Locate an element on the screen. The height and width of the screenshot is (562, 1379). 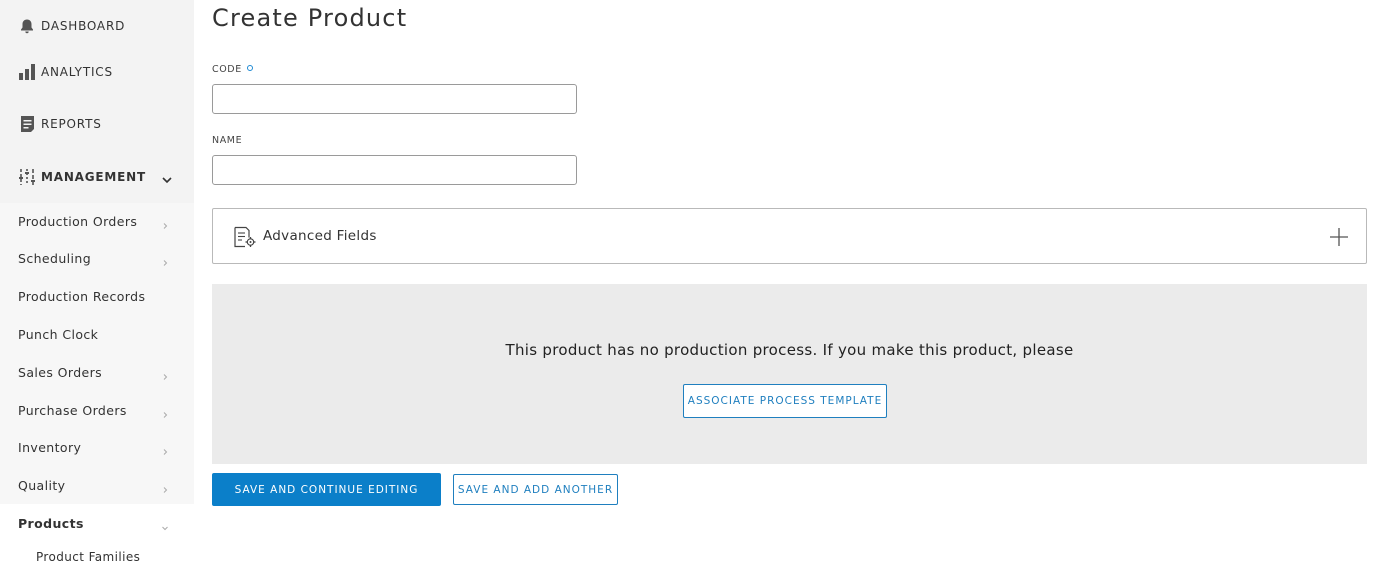
sidebar-item-label: Scheduling is located at coordinates (55, 258).